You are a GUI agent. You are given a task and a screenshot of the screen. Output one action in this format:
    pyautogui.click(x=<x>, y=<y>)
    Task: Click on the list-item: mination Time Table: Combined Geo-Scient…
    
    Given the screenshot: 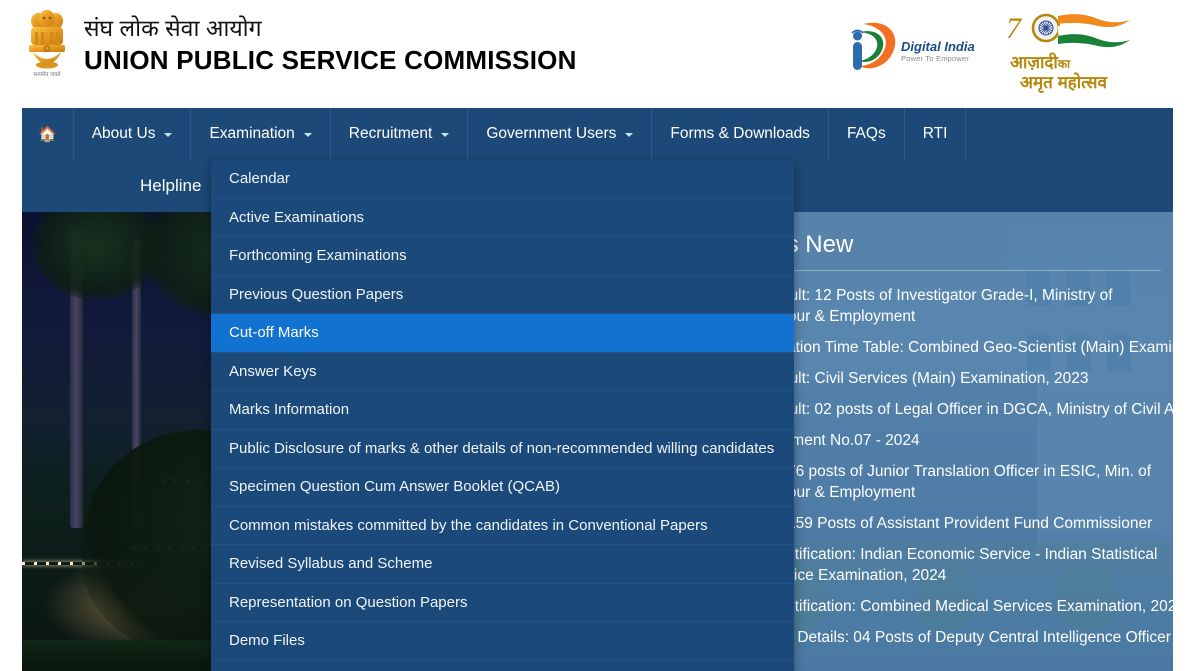 What is the action you would take?
    pyautogui.click(x=967, y=347)
    